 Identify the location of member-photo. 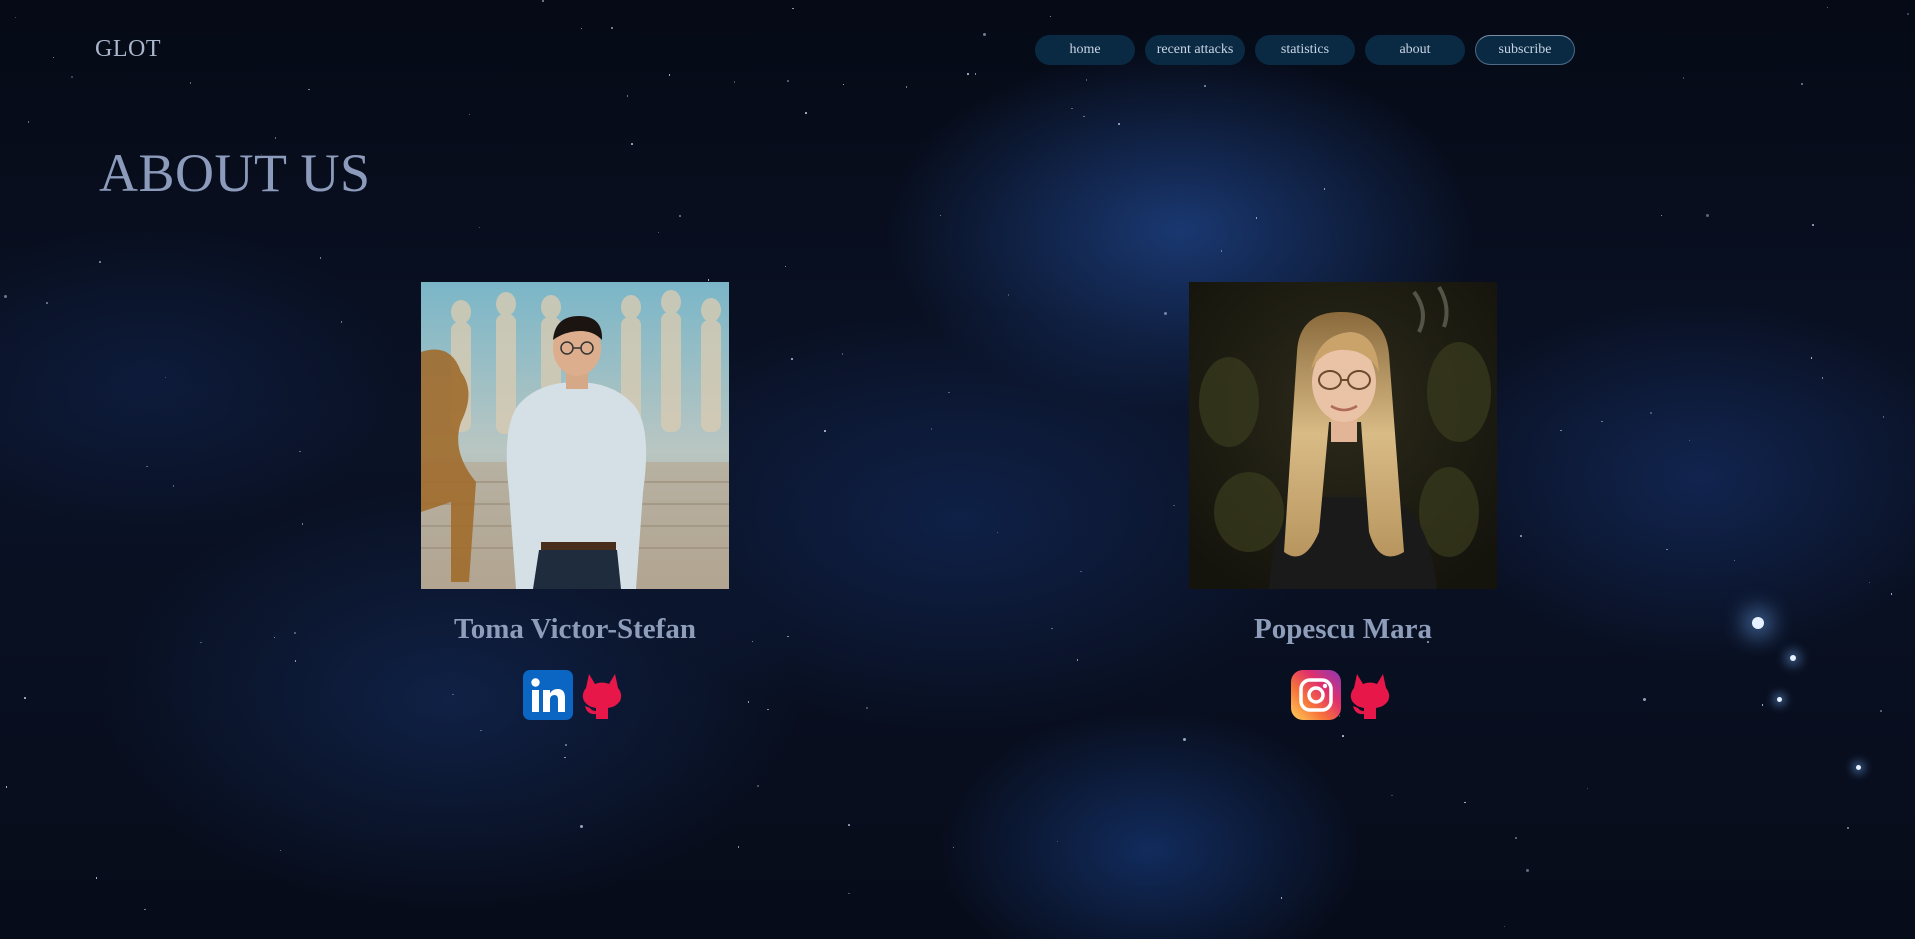
(575, 435).